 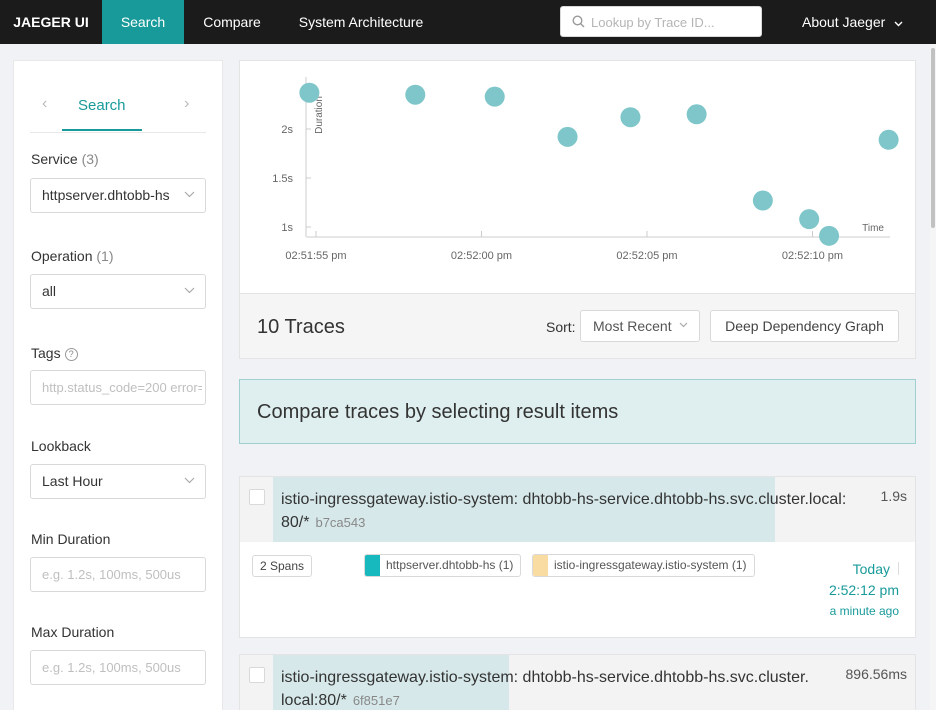 What do you see at coordinates (71, 354) in the screenshot?
I see `help-icon: ?` at bounding box center [71, 354].